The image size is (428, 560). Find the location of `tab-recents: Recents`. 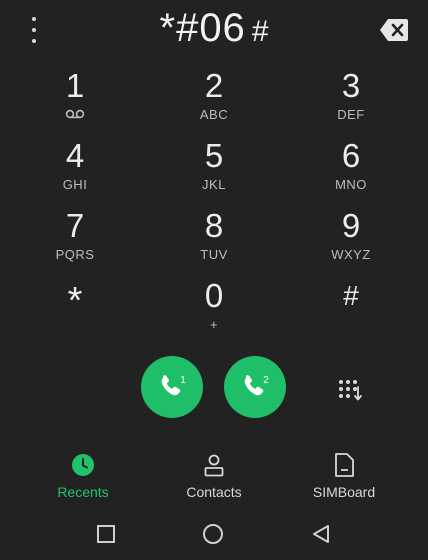

tab-recents: Recents is located at coordinates (83, 478).